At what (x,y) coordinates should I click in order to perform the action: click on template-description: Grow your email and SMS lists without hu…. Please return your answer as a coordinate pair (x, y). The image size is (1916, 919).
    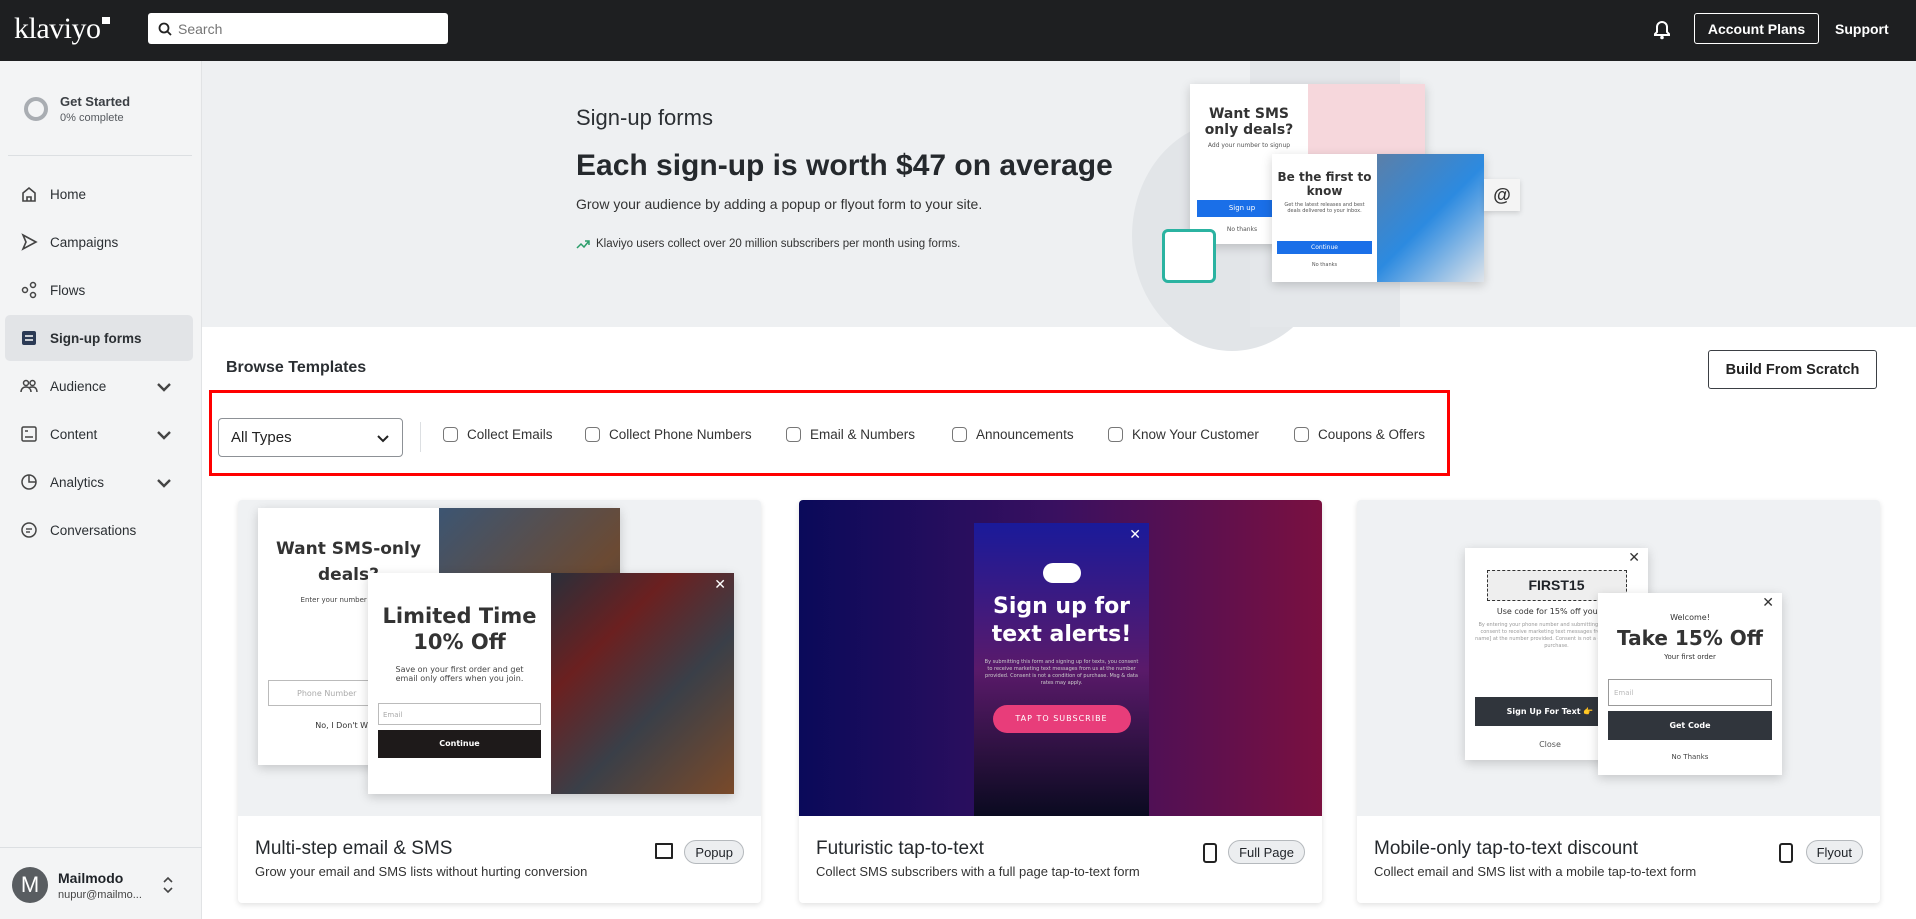
    Looking at the image, I should click on (421, 871).